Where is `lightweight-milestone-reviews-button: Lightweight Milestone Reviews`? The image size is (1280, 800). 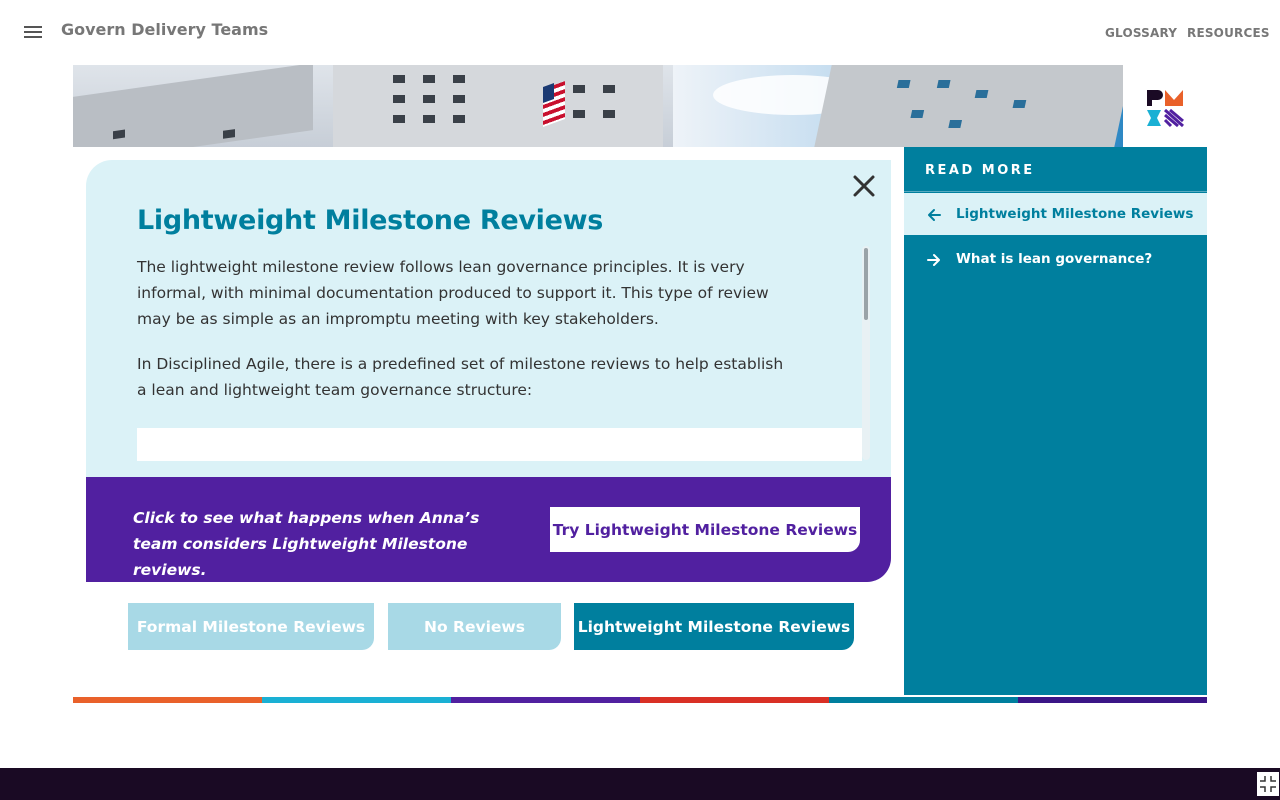 lightweight-milestone-reviews-button: Lightweight Milestone Reviews is located at coordinates (714, 626).